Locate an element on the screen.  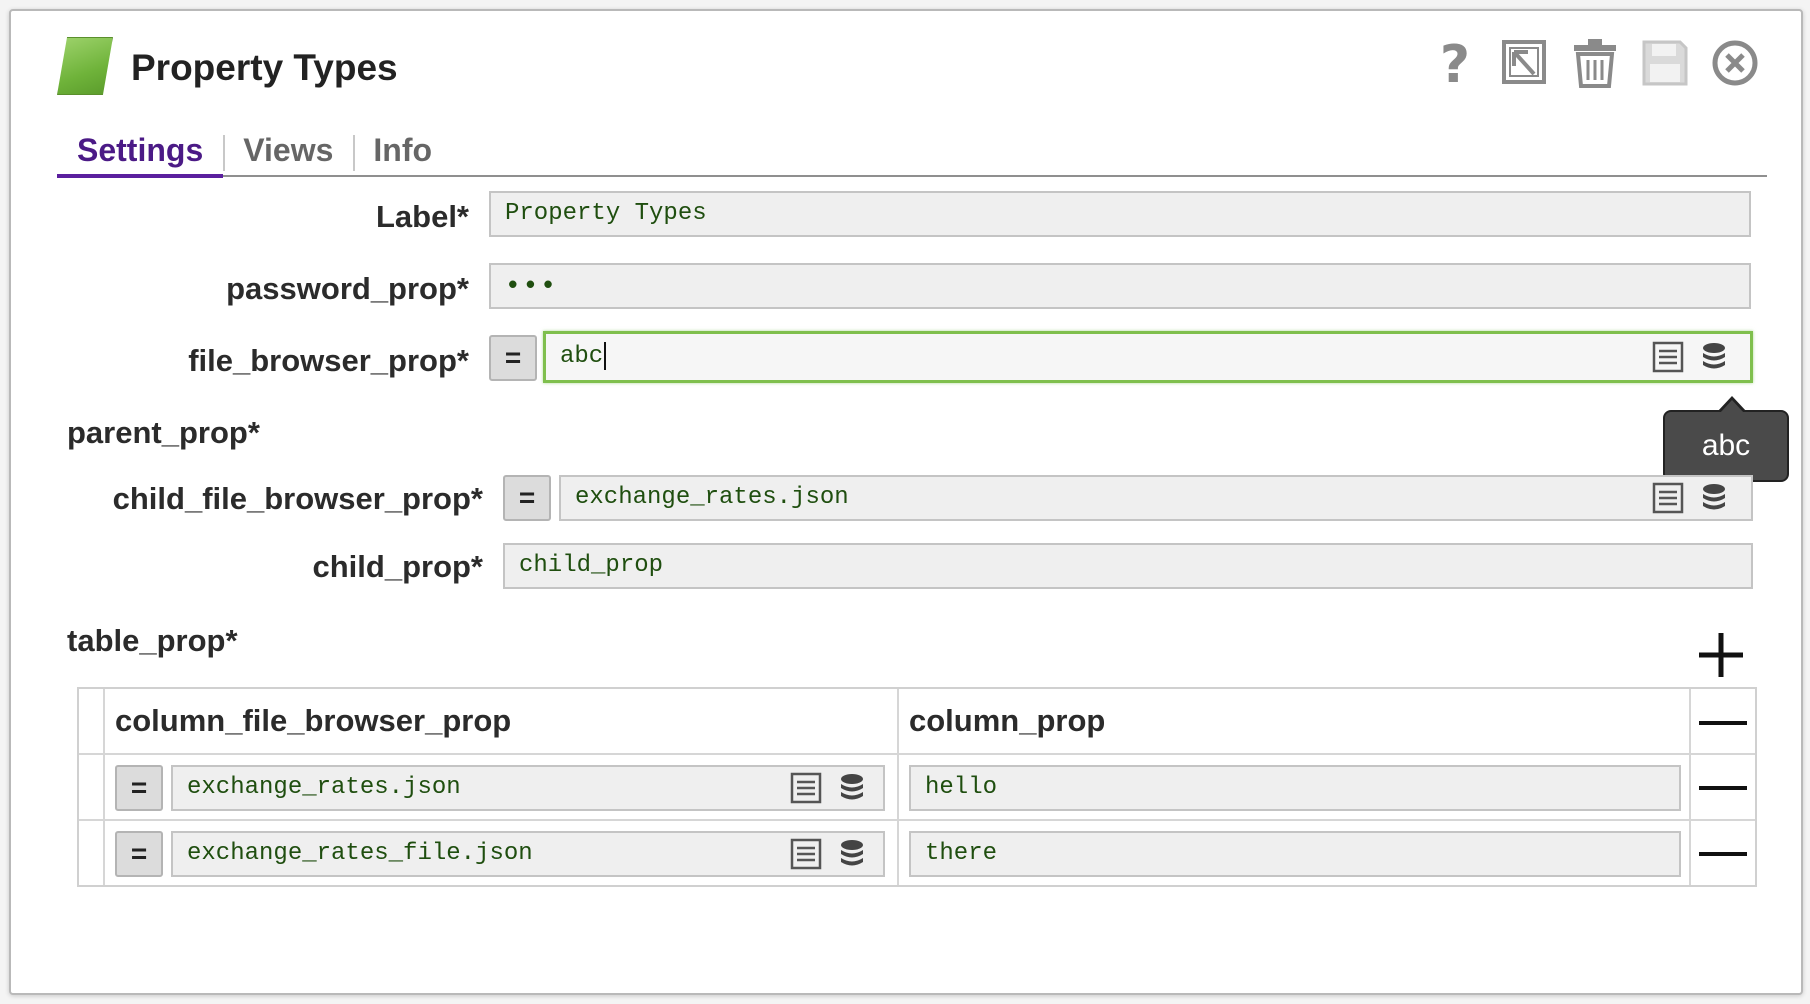
table-prop-label: table_prop* is located at coordinates (152, 640).